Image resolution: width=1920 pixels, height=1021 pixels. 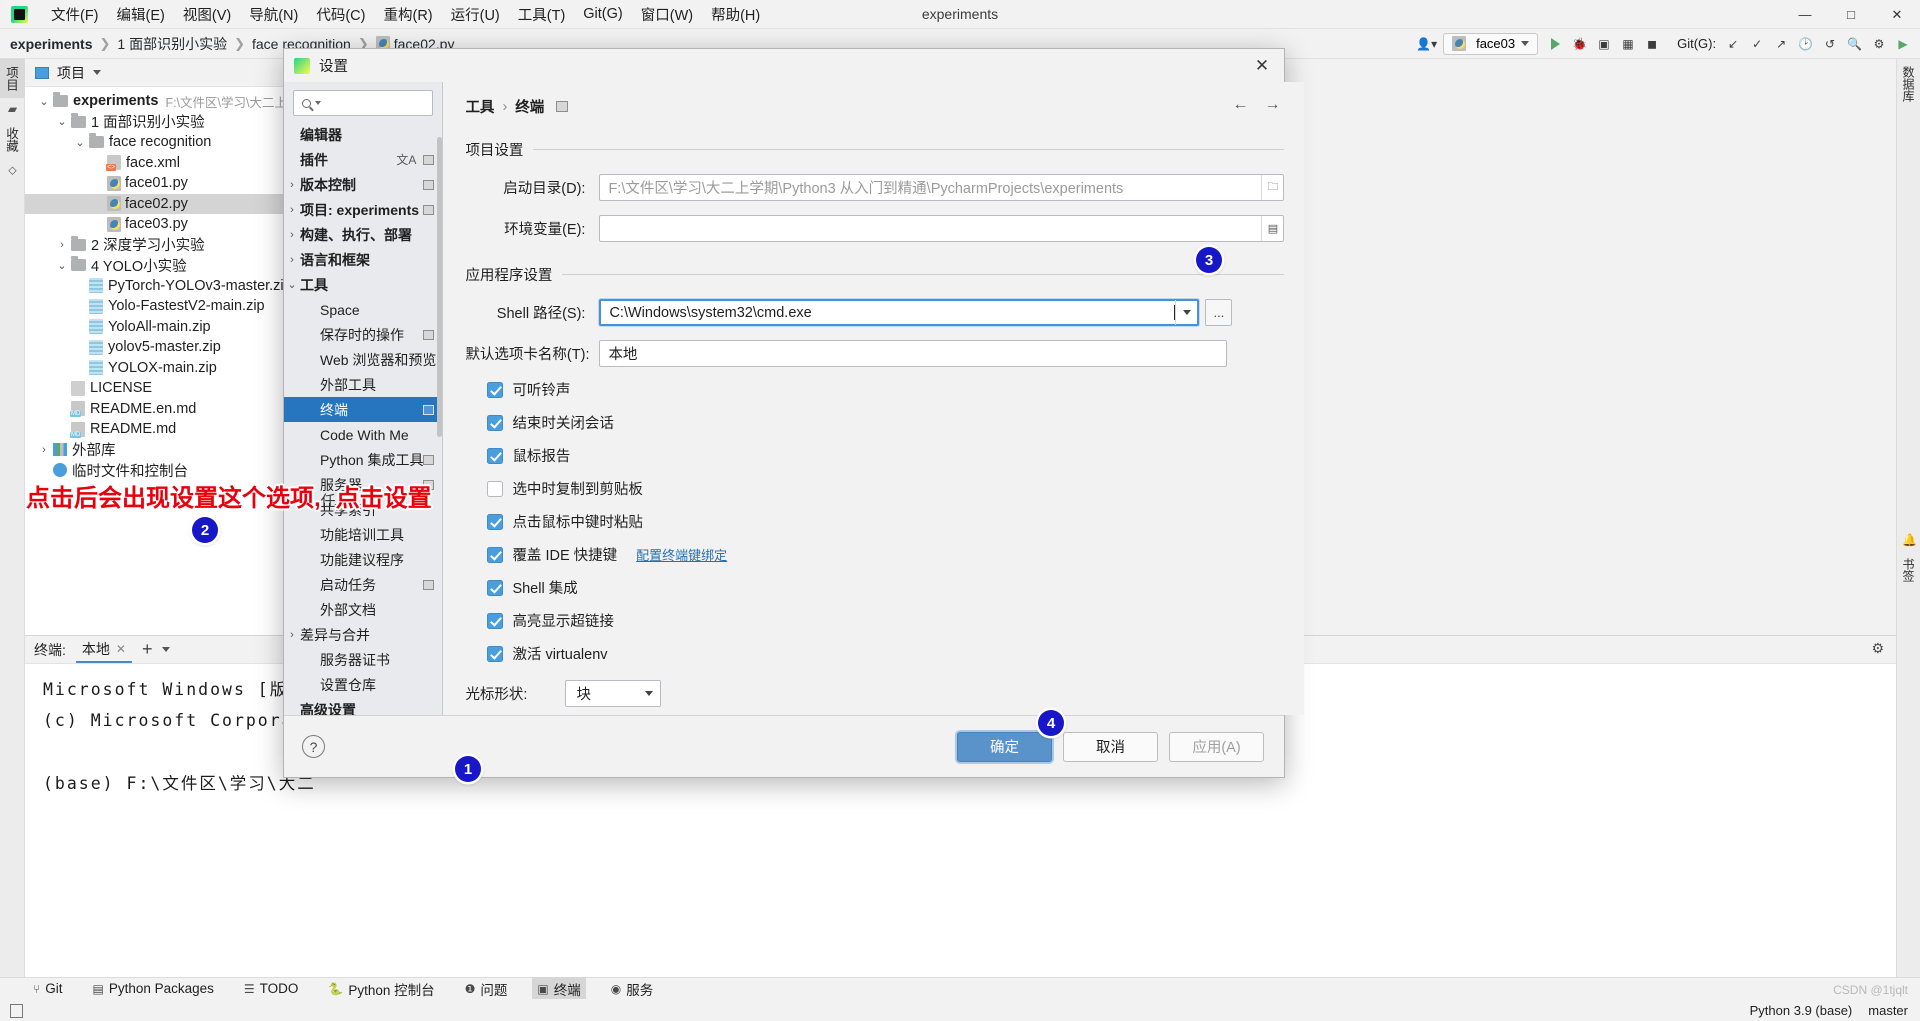 What do you see at coordinates (363, 706) in the screenshot?
I see `settings-nav-item: 高级设置` at bounding box center [363, 706].